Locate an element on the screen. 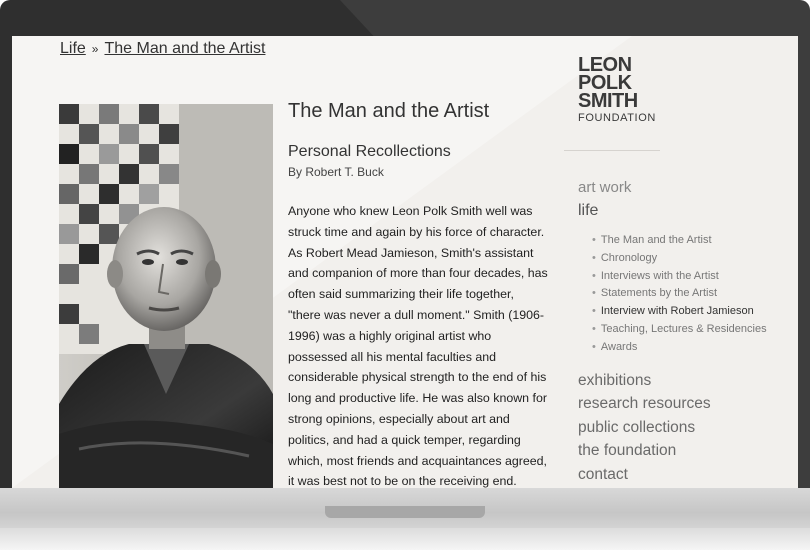 This screenshot has width=810, height=550. breadcrumb: Life » The Man and the Artist is located at coordinates (162, 49).